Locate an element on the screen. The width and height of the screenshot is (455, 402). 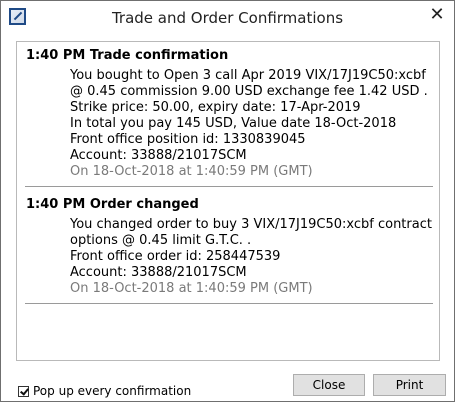
dialog-footer: Pop up every confirmation Close Print is located at coordinates (227, 383).